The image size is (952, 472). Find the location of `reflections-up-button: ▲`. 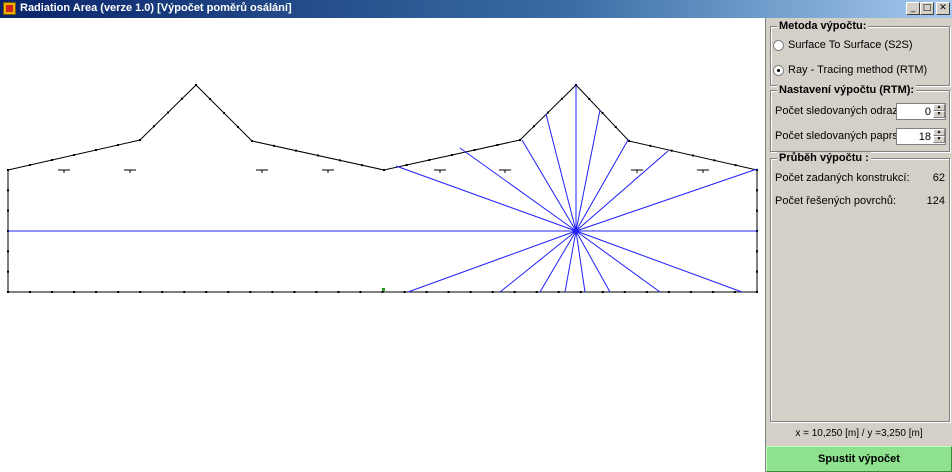

reflections-up-button: ▲ is located at coordinates (939, 107).